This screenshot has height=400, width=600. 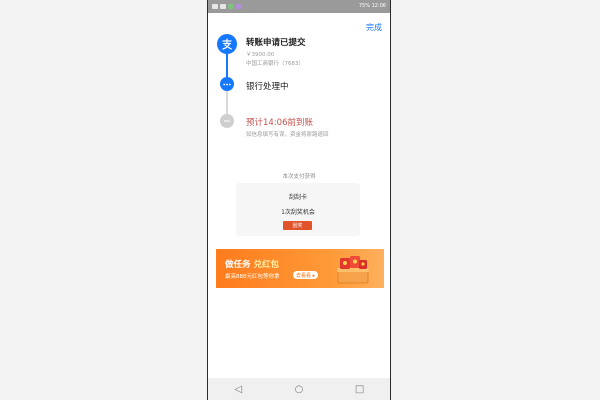 I want to click on battery-level: 75%, so click(x=364, y=6).